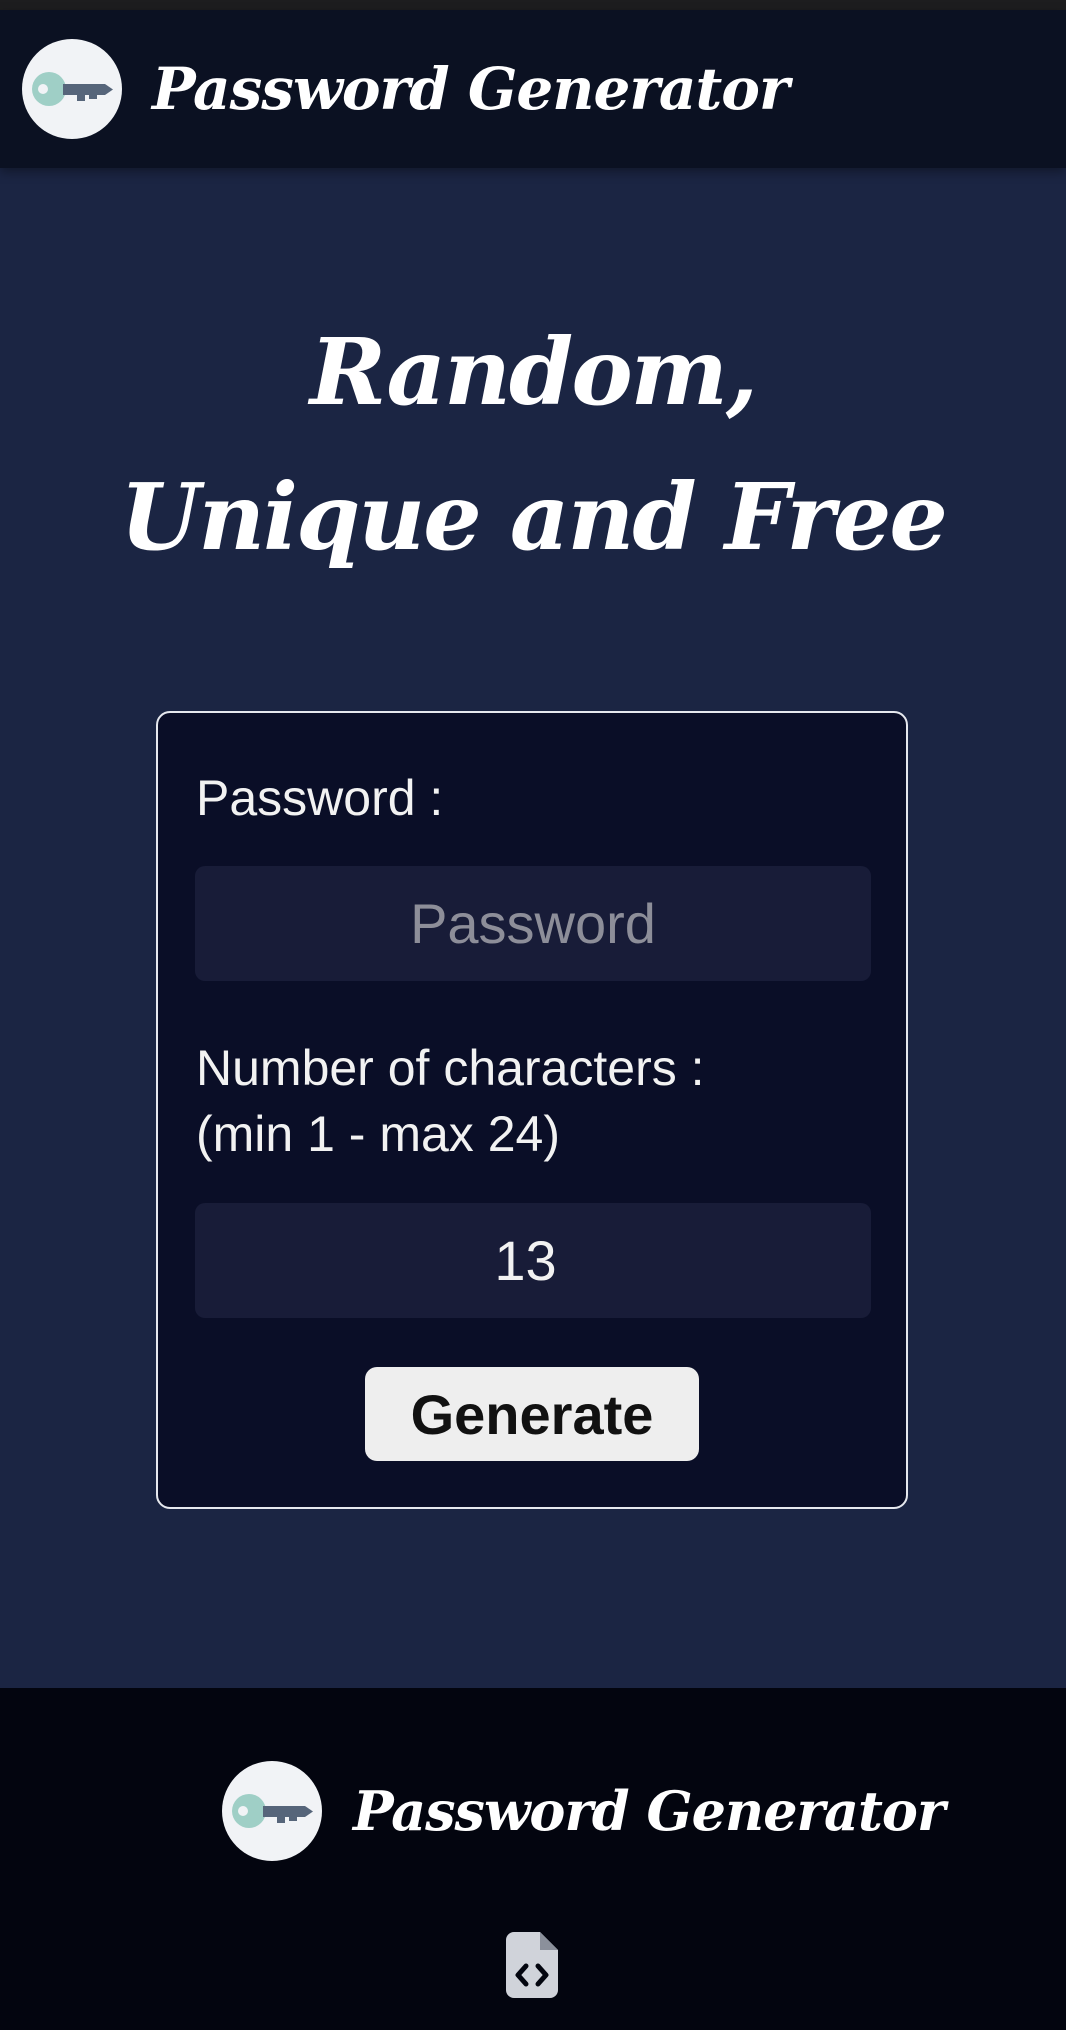 The width and height of the screenshot is (1066, 2030). What do you see at coordinates (533, 372) in the screenshot?
I see `hero-line-1: Random,` at bounding box center [533, 372].